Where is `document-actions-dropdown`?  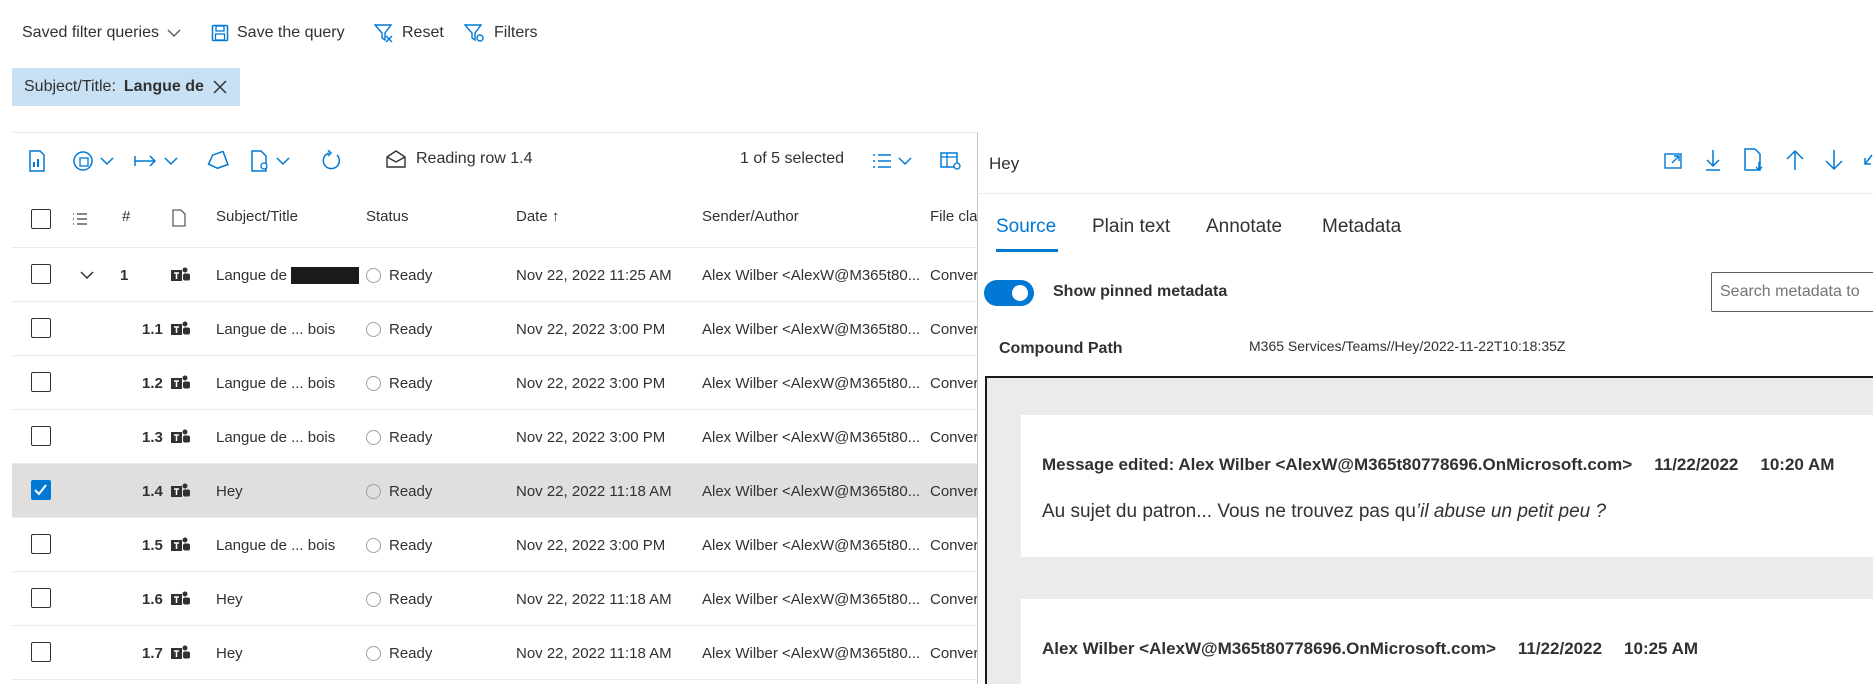 document-actions-dropdown is located at coordinates (270, 161).